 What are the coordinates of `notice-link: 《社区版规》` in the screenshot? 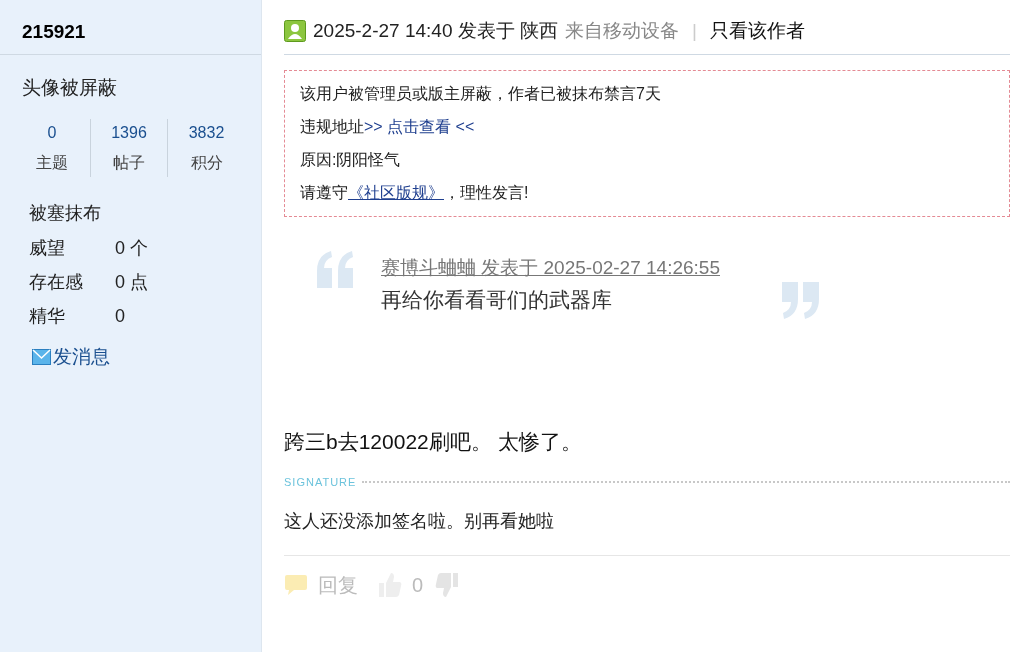 It's located at (396, 192).